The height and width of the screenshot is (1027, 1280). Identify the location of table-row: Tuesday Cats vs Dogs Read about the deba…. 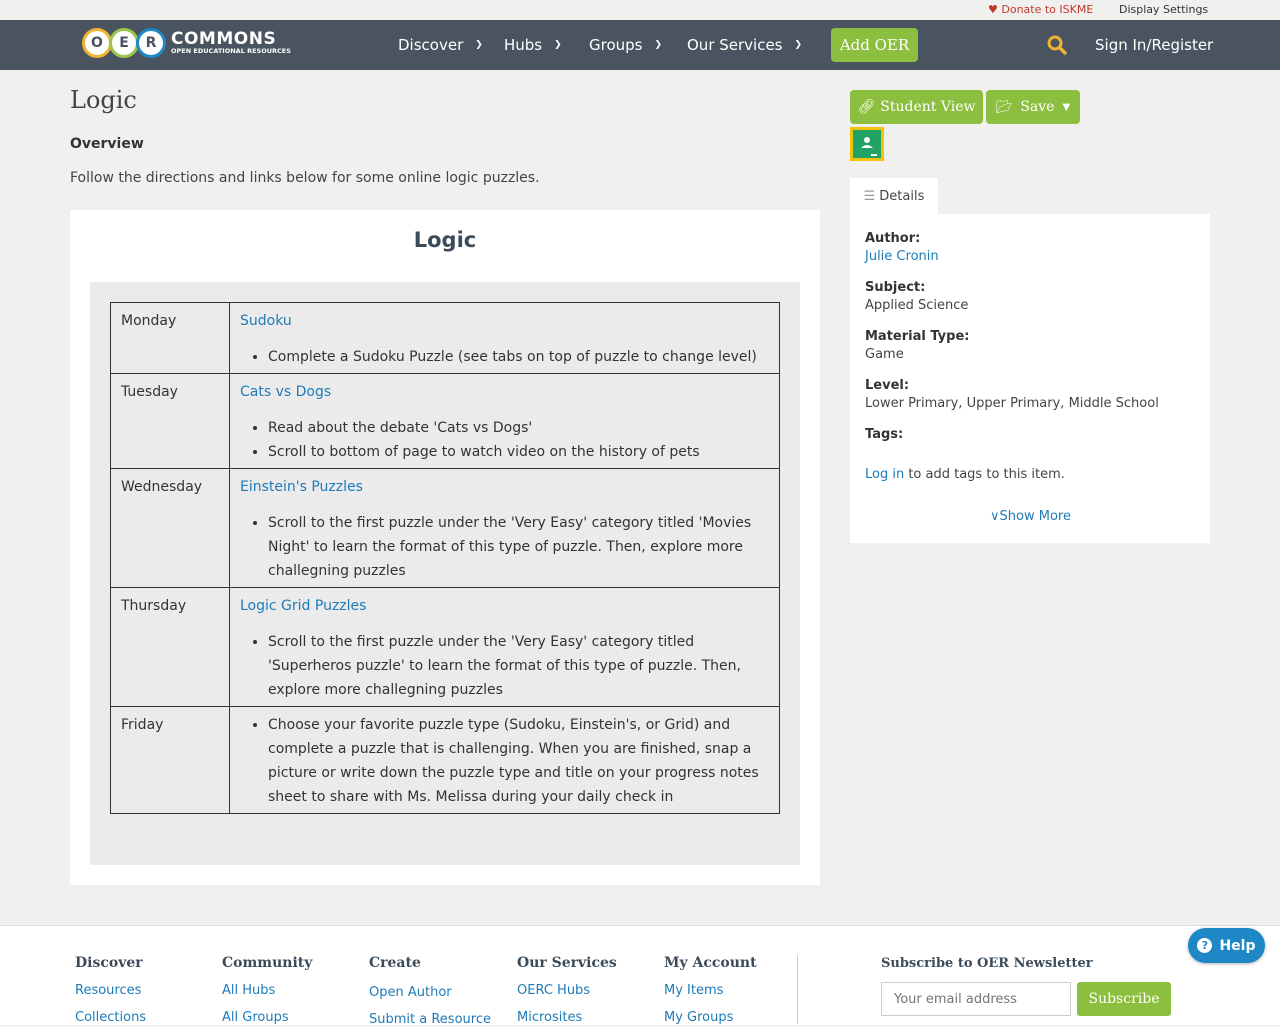
(445, 421).